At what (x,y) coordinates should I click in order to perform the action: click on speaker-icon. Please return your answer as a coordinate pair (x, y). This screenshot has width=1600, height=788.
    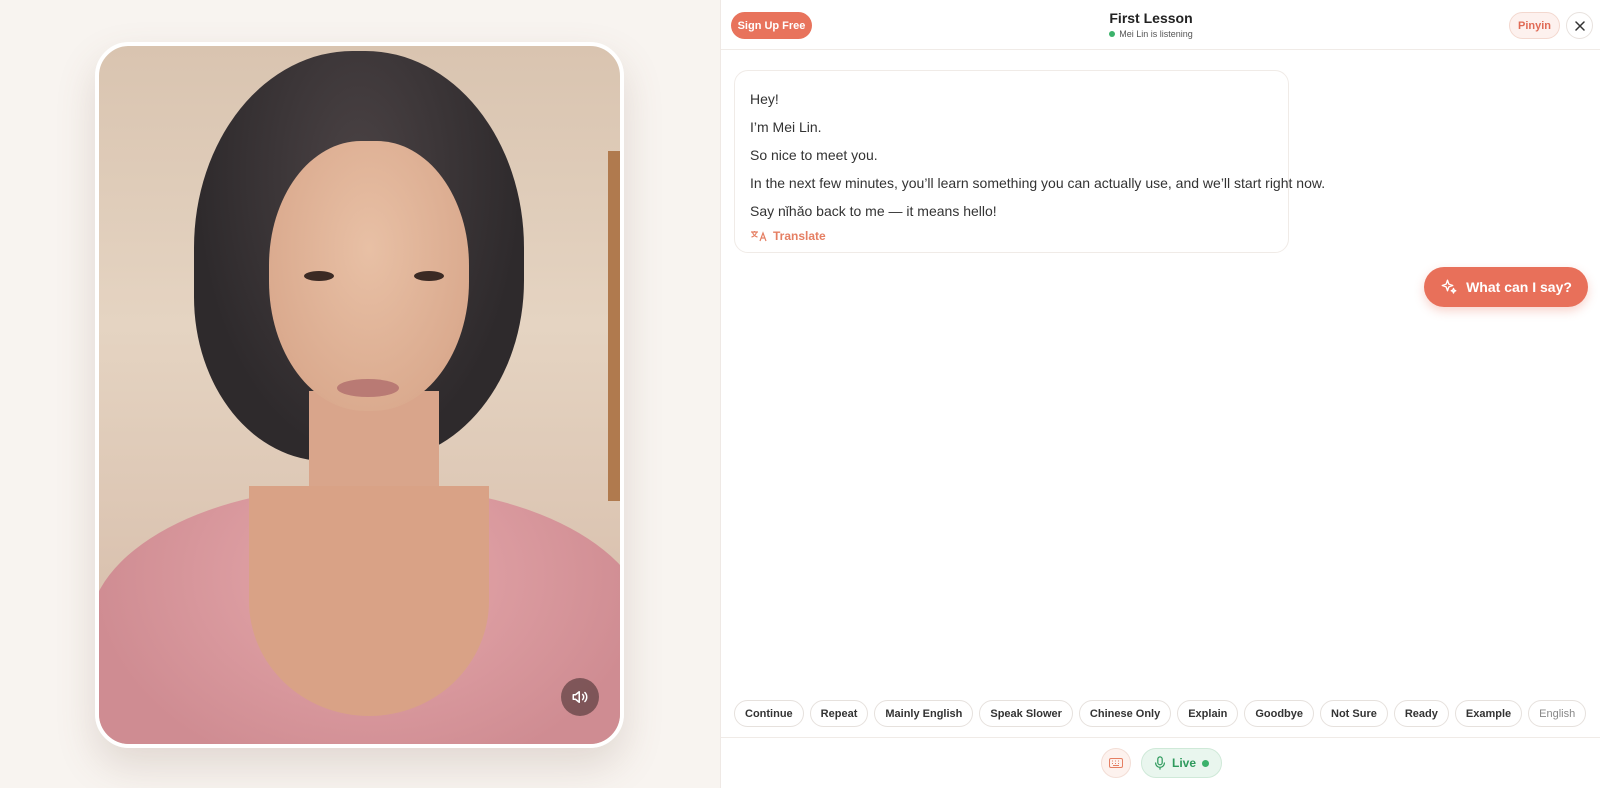
    Looking at the image, I should click on (580, 697).